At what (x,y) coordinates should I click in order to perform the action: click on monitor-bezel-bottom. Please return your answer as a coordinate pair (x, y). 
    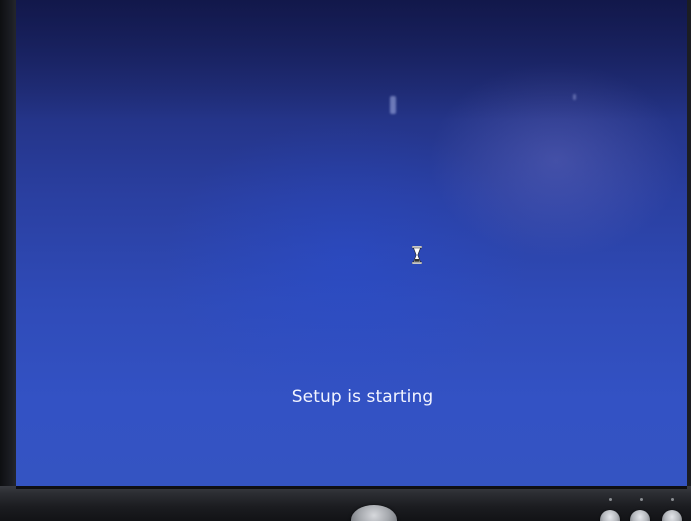
    Looking at the image, I should click on (345, 503).